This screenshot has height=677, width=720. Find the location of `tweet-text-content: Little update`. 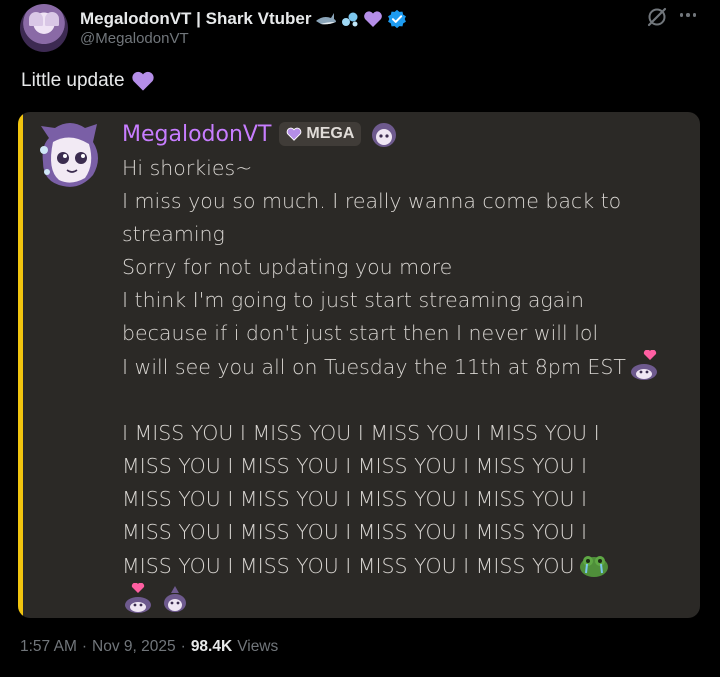

tweet-text-content: Little update is located at coordinates (73, 80).